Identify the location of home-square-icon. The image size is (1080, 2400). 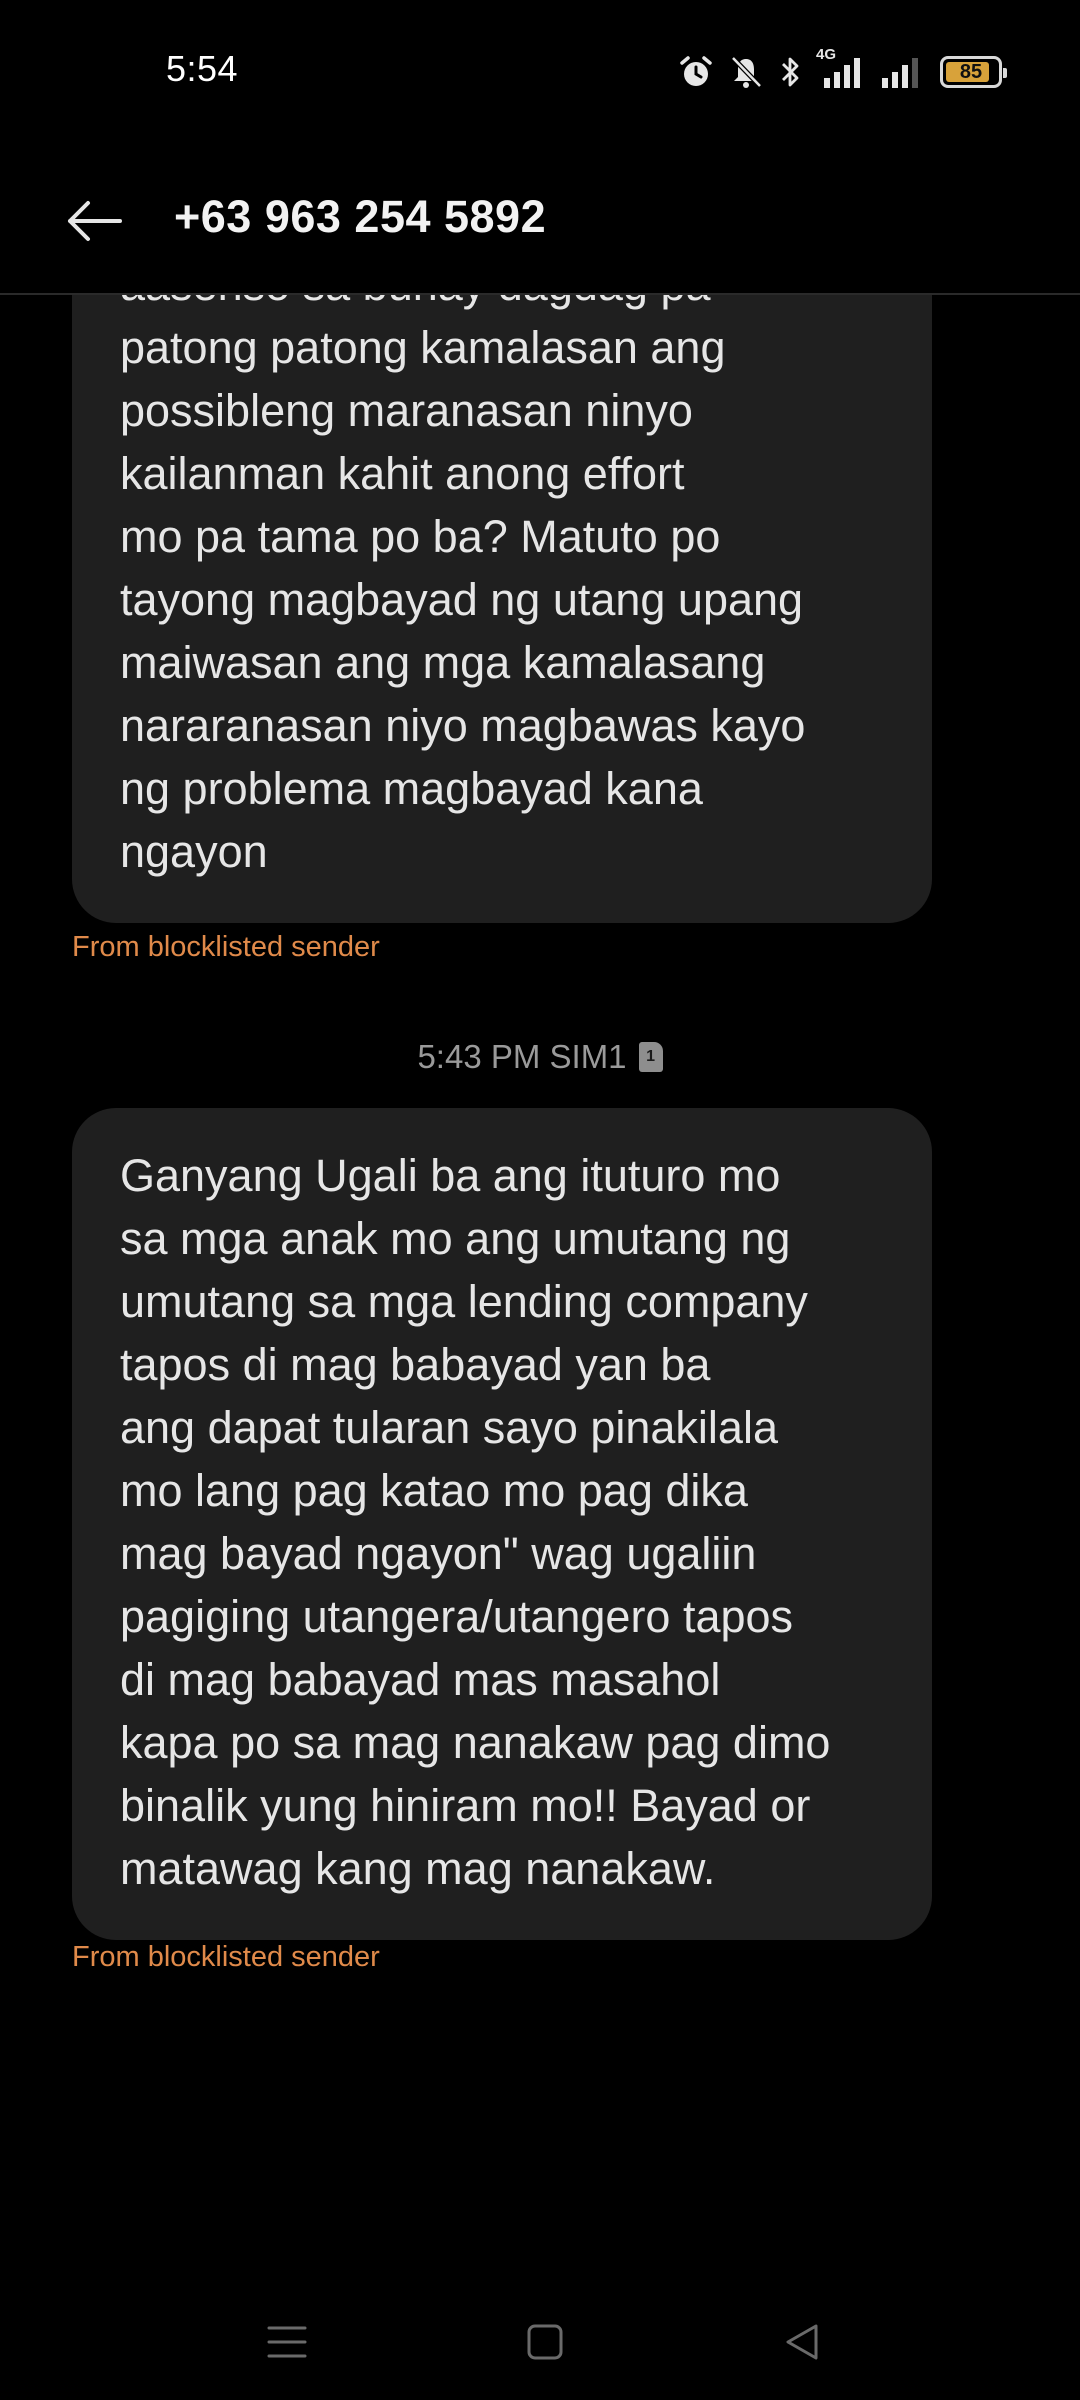
(545, 2342).